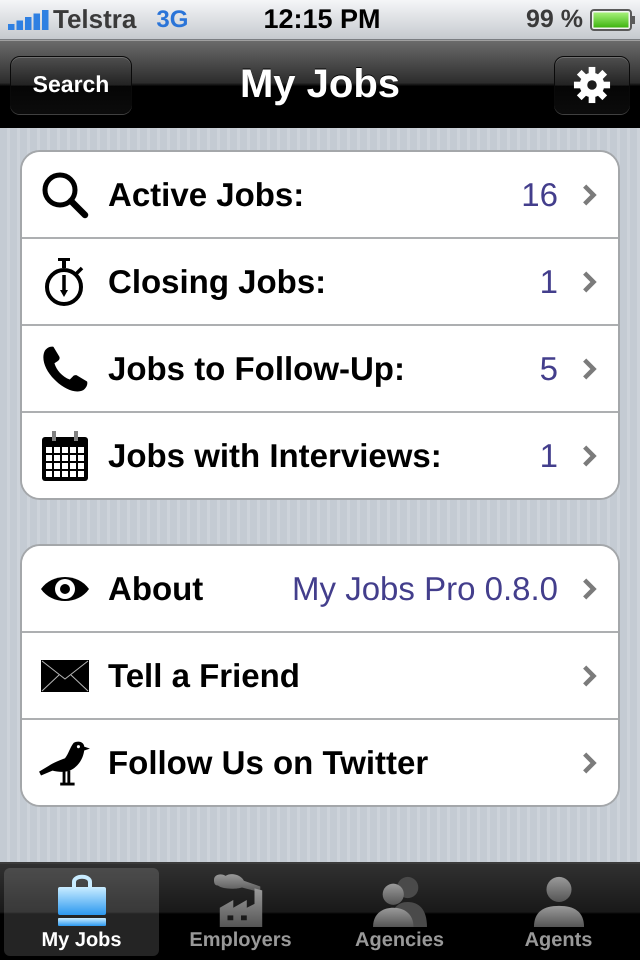 This screenshot has height=960, width=640. What do you see at coordinates (554, 19) in the screenshot?
I see `battery-percent: 99 %` at bounding box center [554, 19].